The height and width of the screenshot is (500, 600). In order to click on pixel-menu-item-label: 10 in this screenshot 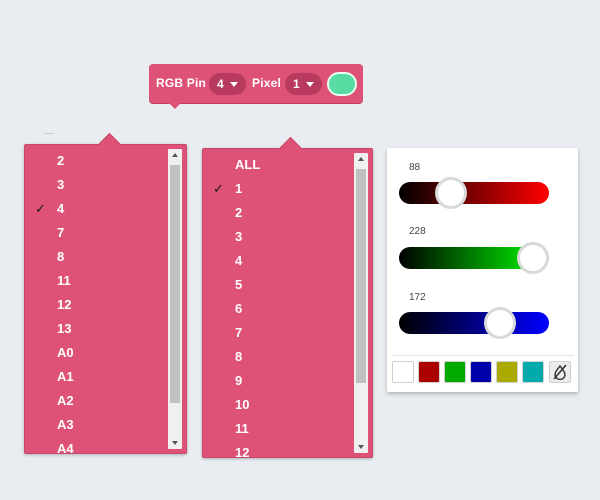, I will do `click(242, 404)`.